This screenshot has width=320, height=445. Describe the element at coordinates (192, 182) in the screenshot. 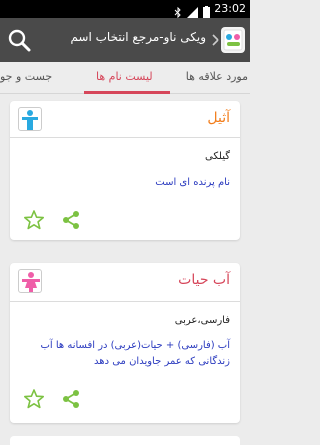

I see `name-meaning: نام پرنده ای است` at that location.